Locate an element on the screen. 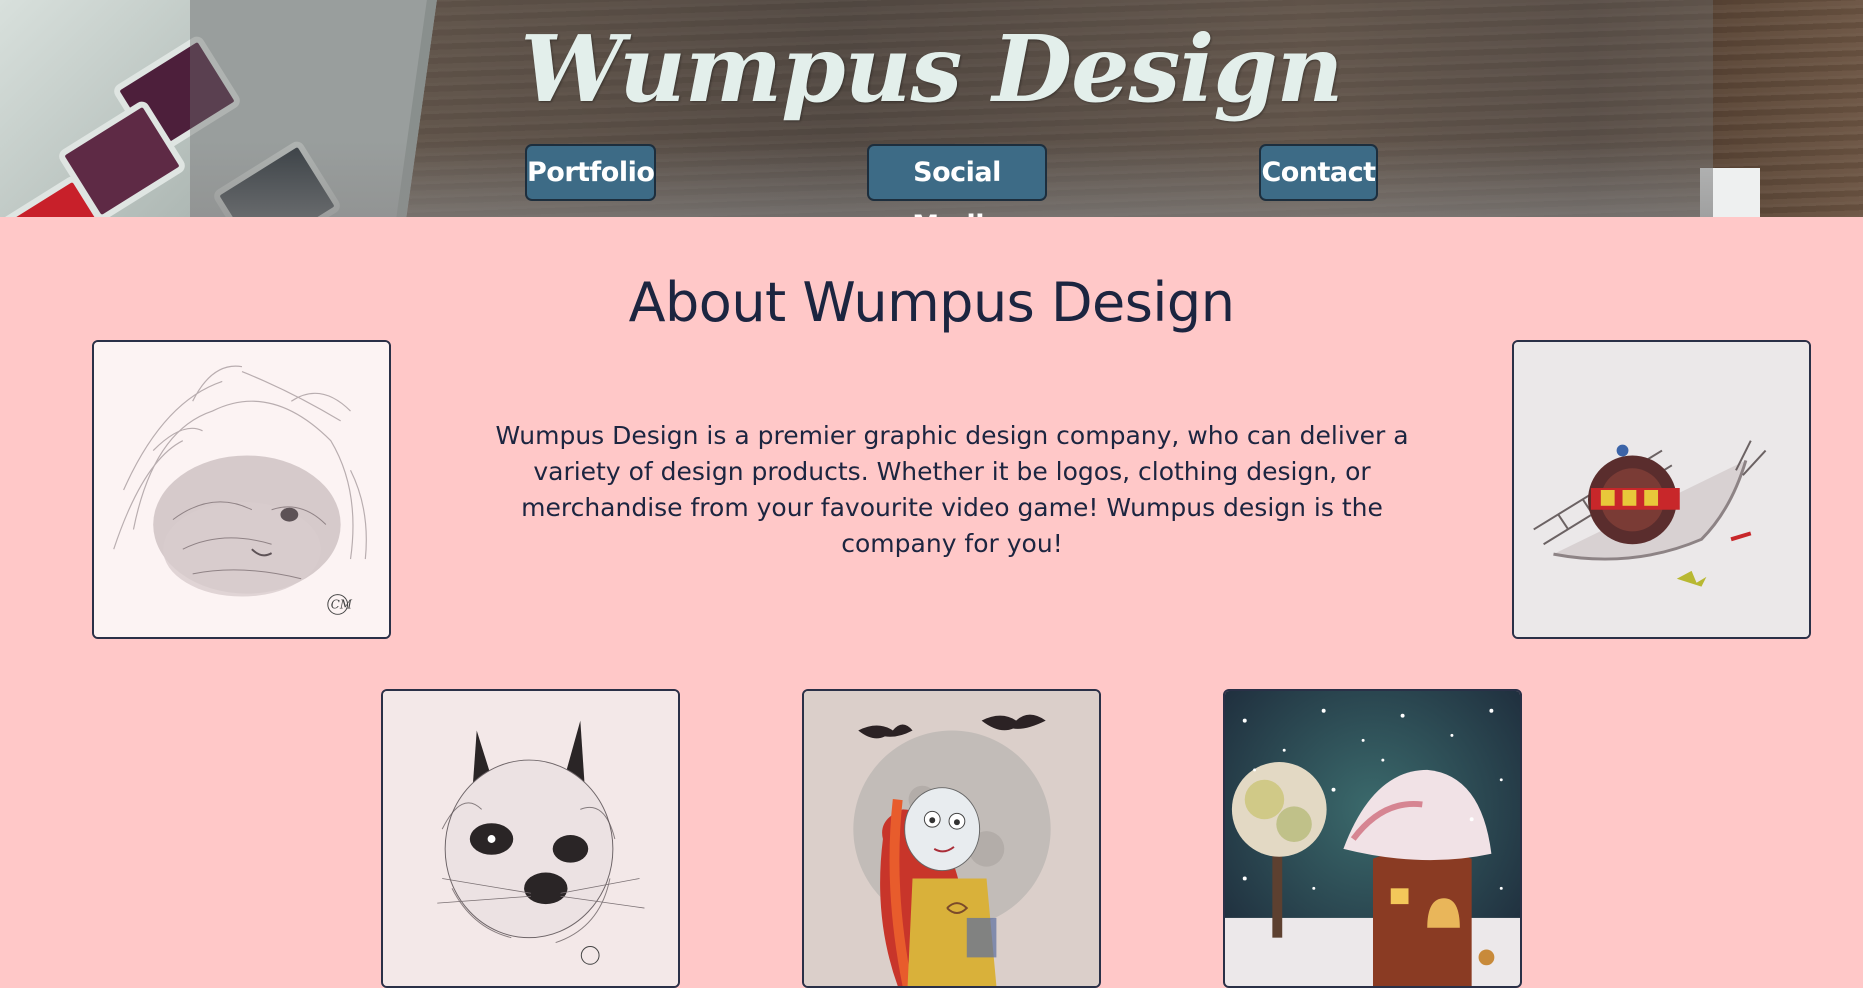 The image size is (1863, 988). sally-image is located at coordinates (951, 838).